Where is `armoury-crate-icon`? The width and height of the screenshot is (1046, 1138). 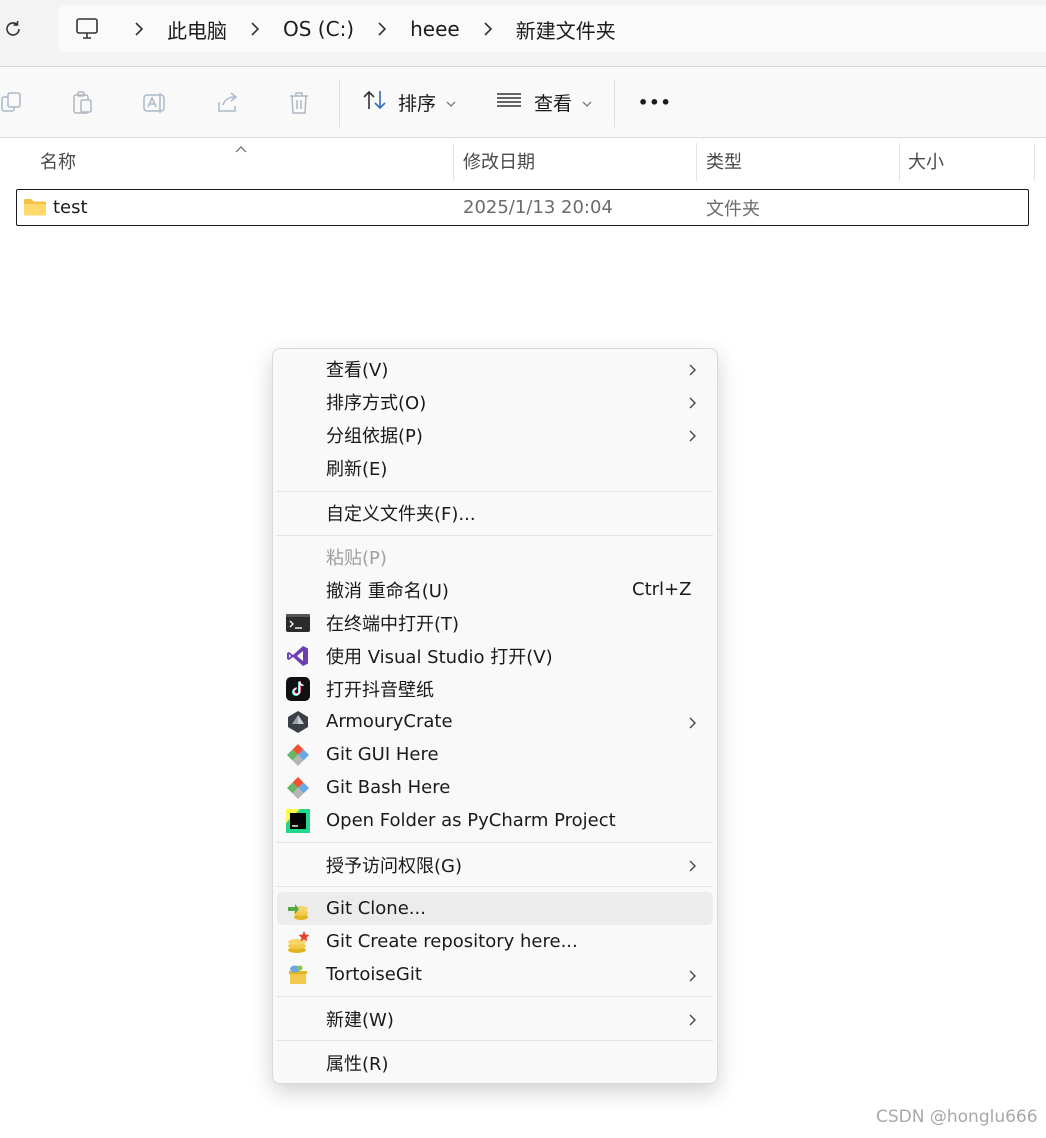 armoury-crate-icon is located at coordinates (298, 722).